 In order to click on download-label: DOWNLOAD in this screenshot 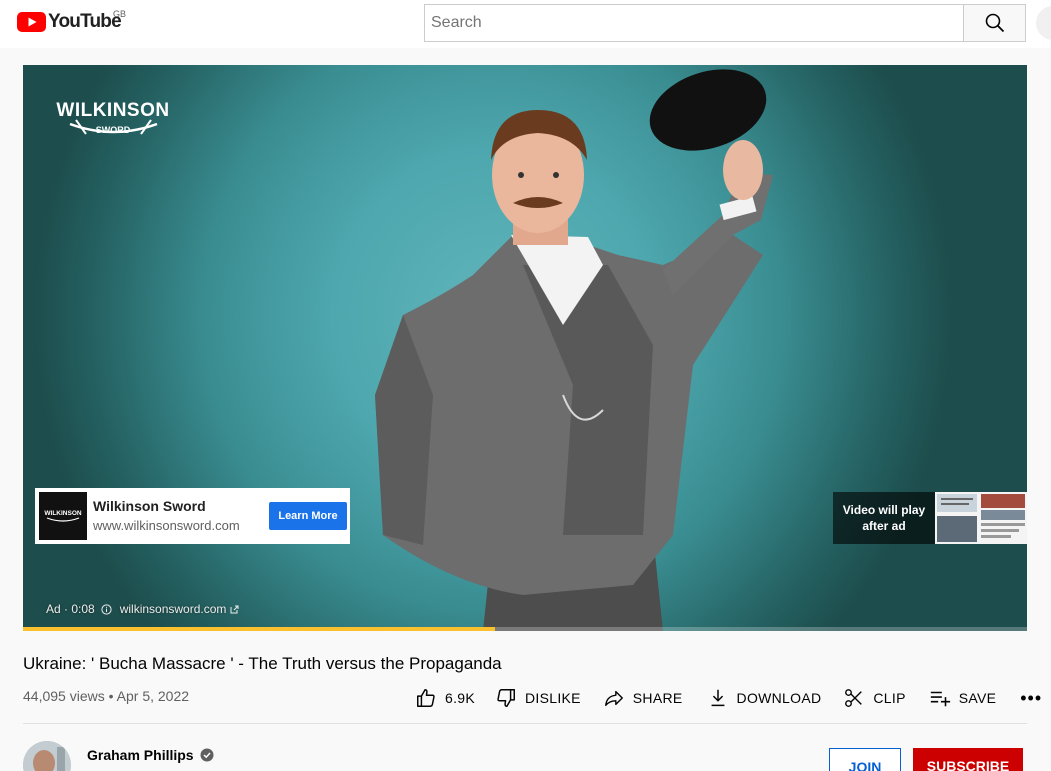, I will do `click(779, 698)`.